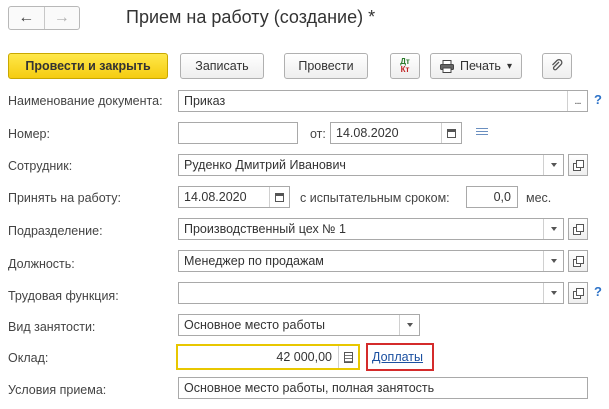 This screenshot has width=609, height=409. I want to click on forward-button: →, so click(62, 18).